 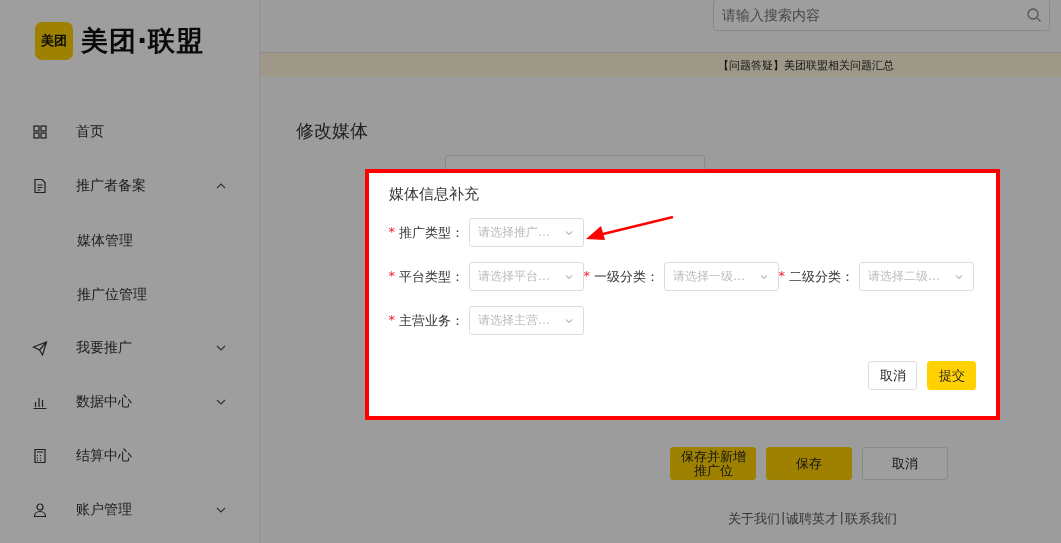 I want to click on menu-item: 数据中心, so click(x=129, y=402).